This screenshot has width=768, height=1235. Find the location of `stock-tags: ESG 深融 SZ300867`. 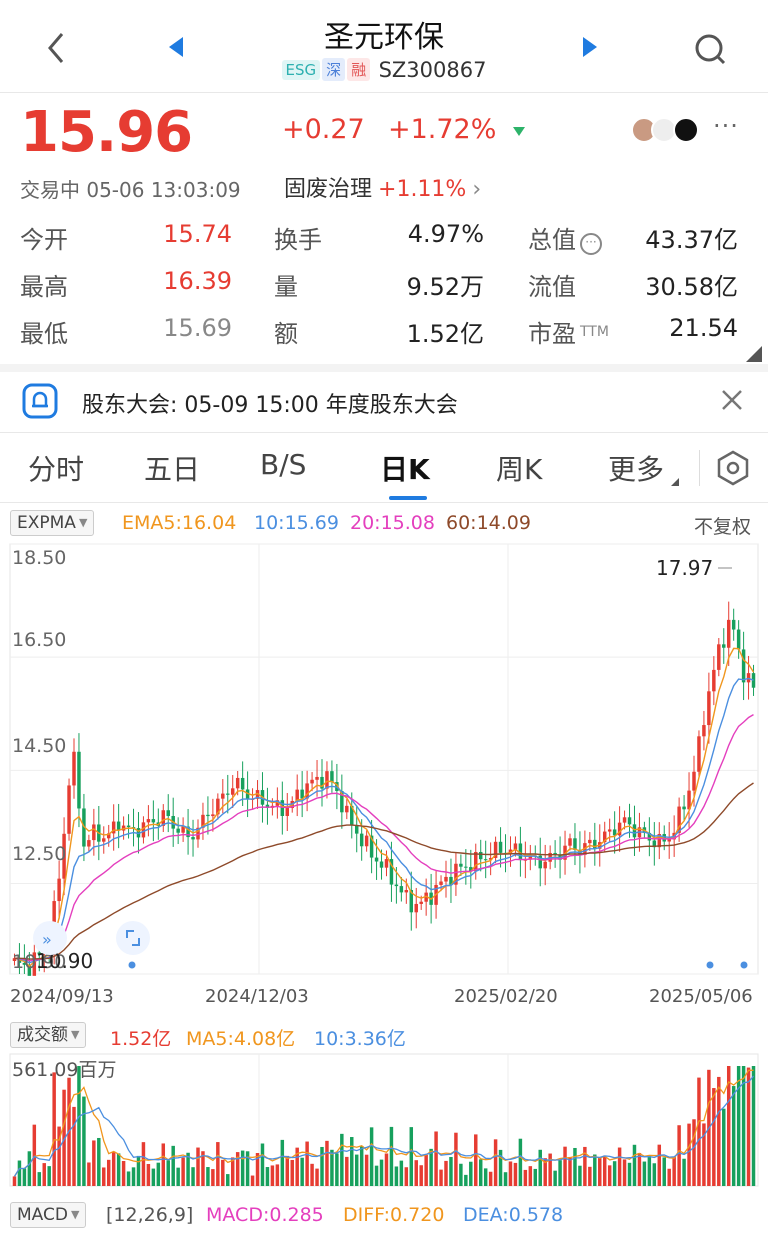

stock-tags: ESG 深融 SZ300867 is located at coordinates (384, 70).